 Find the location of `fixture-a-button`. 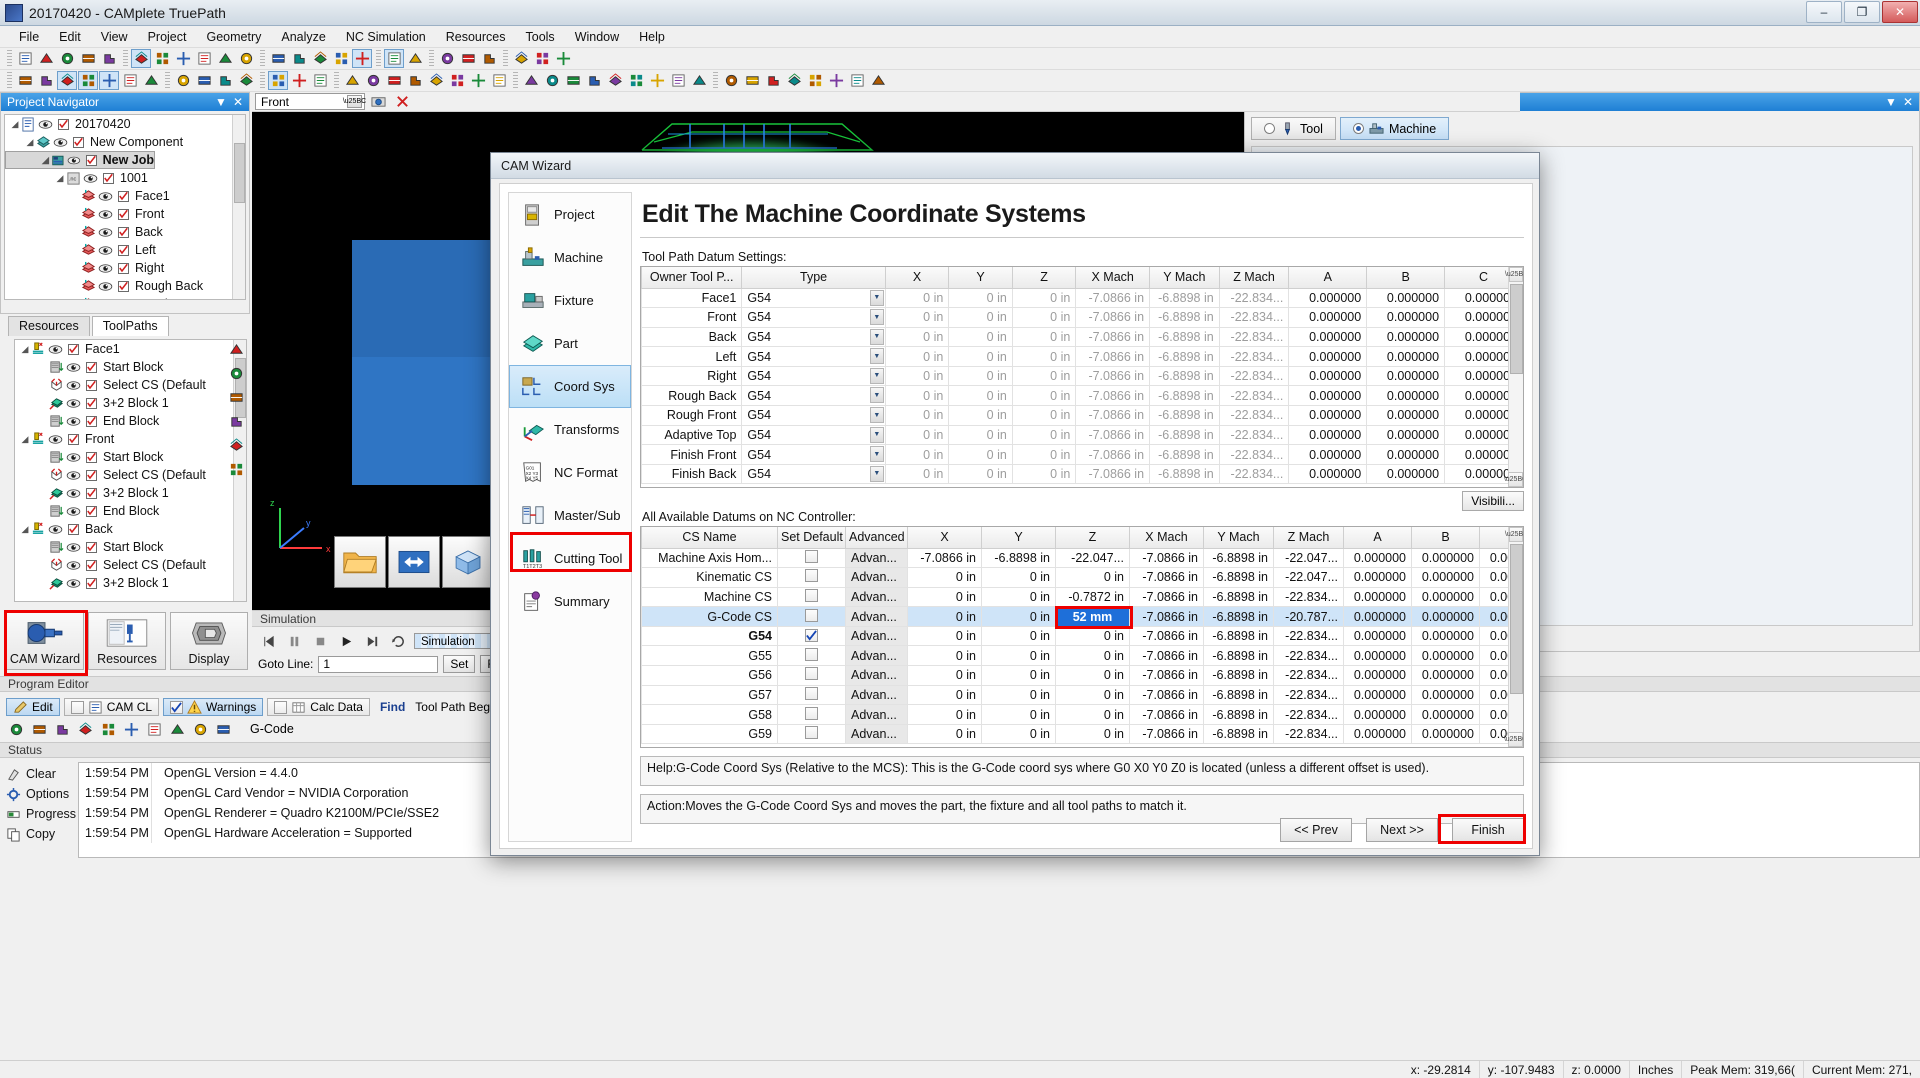

fixture-a-button is located at coordinates (278, 80).